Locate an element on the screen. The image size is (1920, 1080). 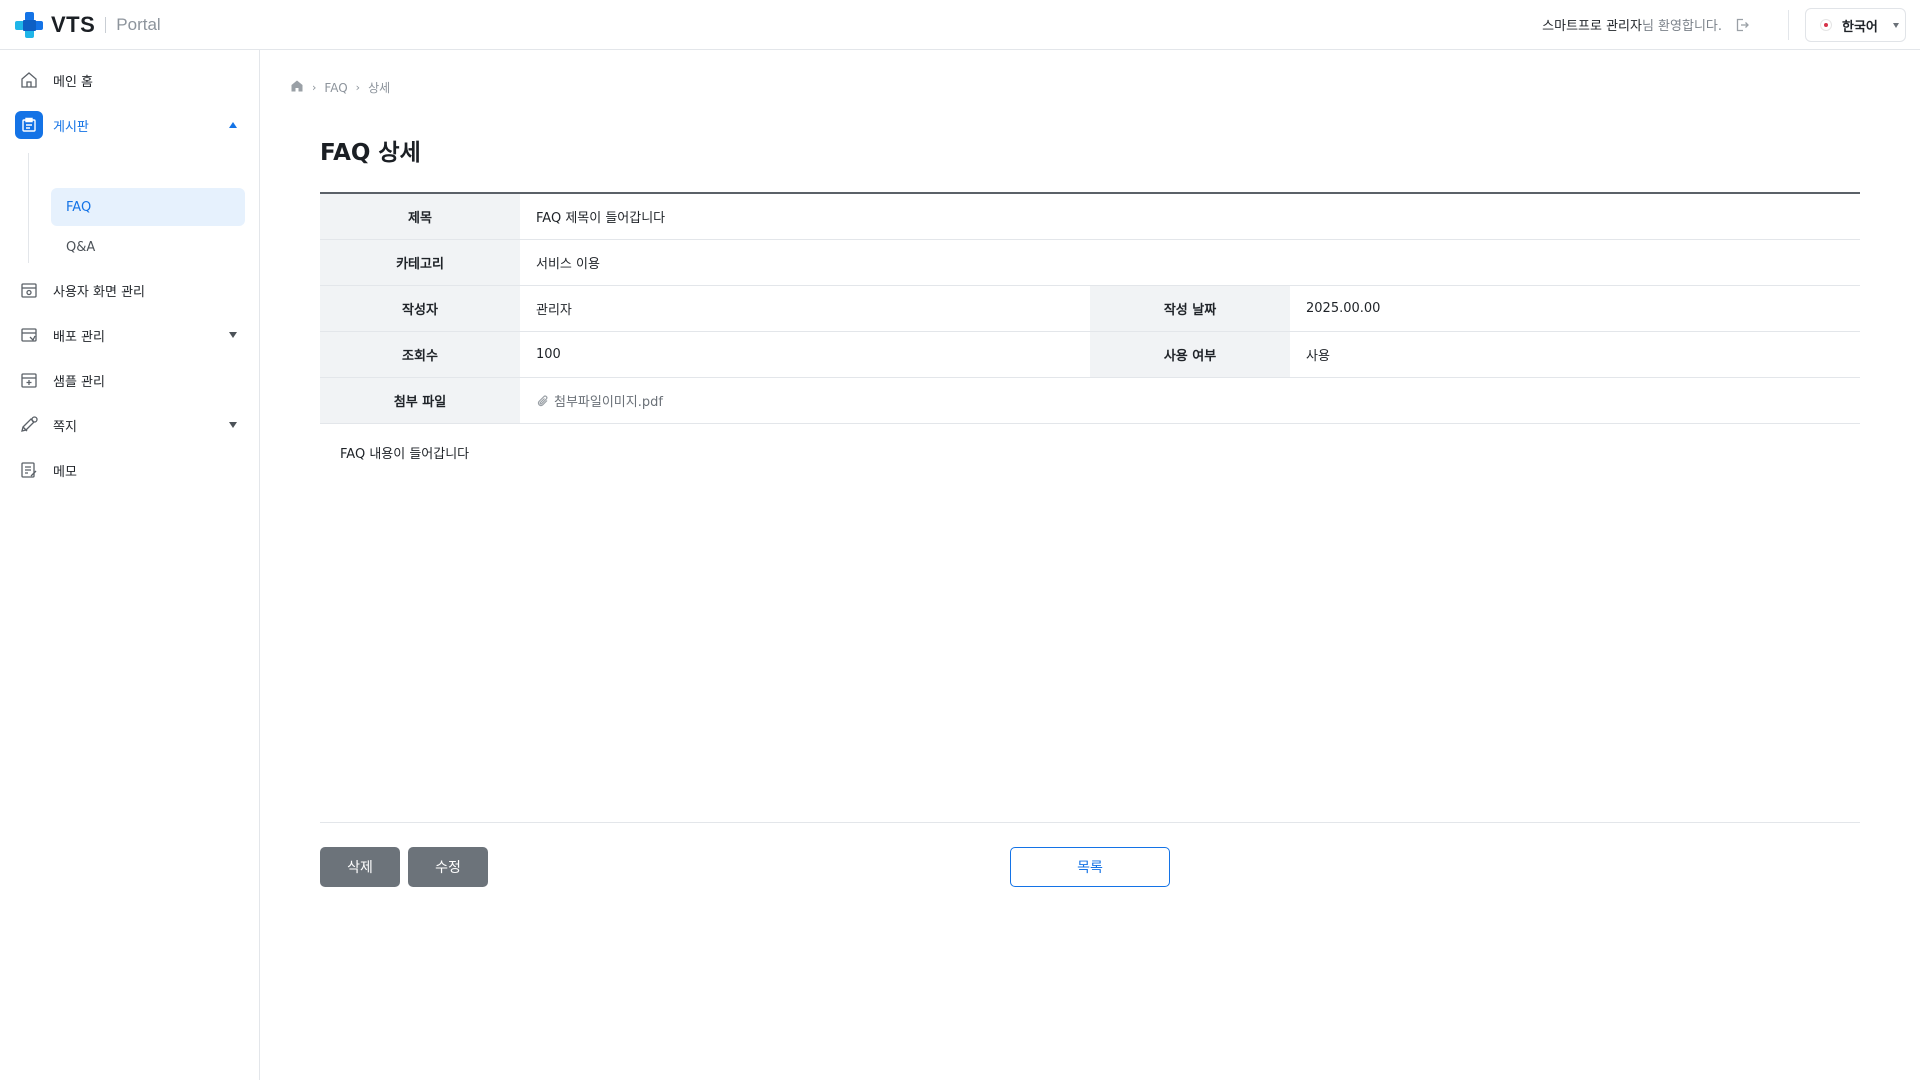
sidebar-item-user-screen: 사용자 화면 관리 is located at coordinates (130, 290).